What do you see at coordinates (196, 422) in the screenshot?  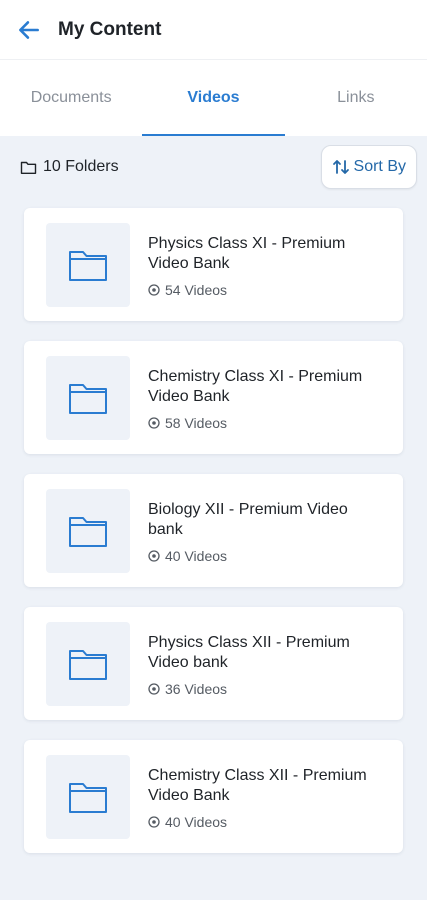 I see `video-count: 58 Videos` at bounding box center [196, 422].